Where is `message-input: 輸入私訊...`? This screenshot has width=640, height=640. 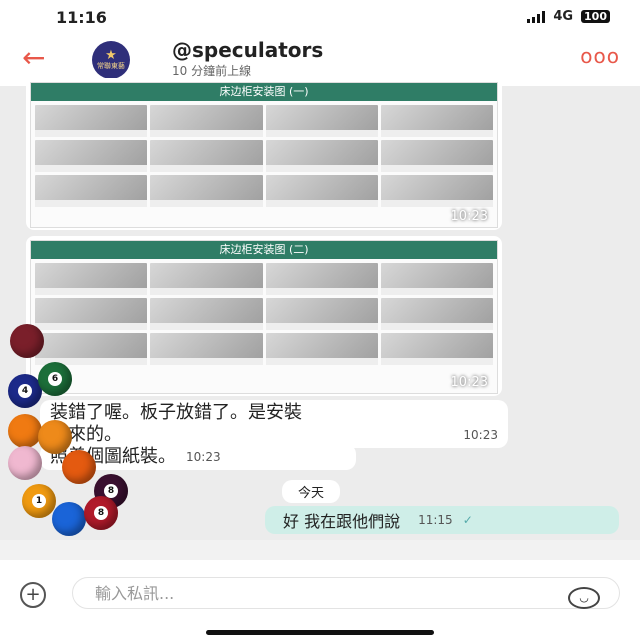 message-input: 輸入私訊... is located at coordinates (346, 593).